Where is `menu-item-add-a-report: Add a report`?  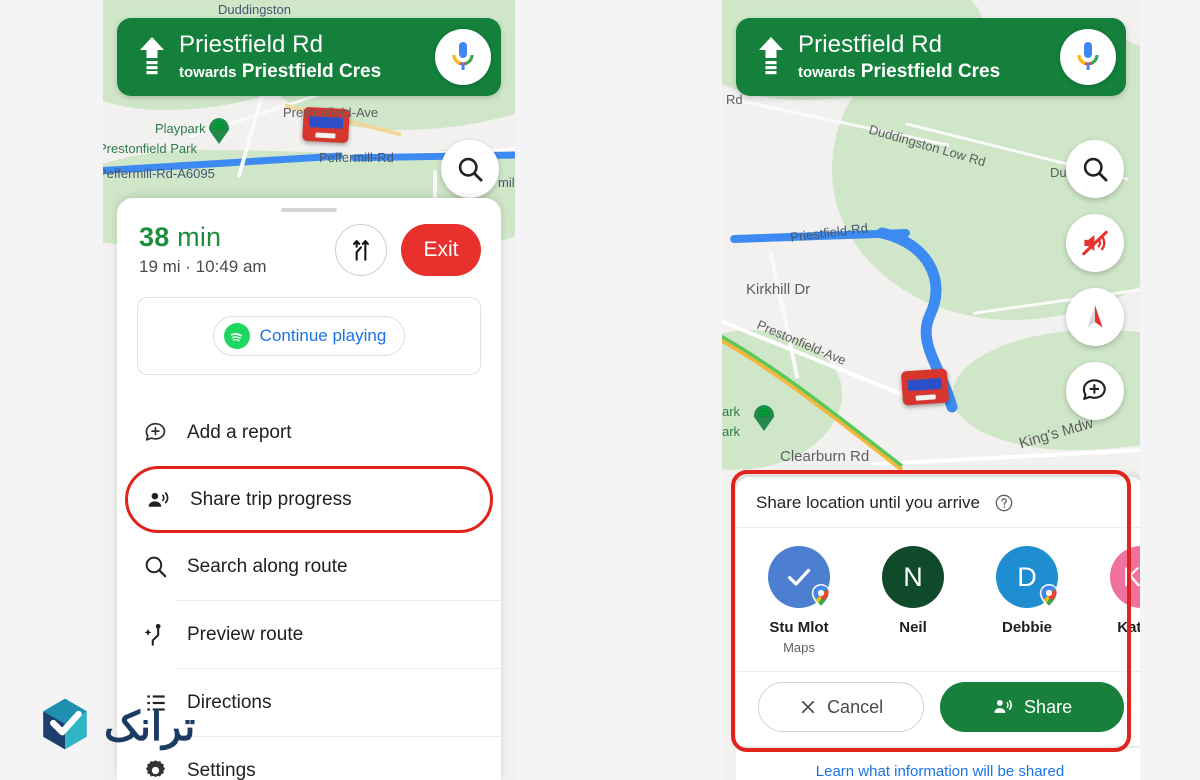
menu-item-add-a-report: Add a report is located at coordinates (309, 432).